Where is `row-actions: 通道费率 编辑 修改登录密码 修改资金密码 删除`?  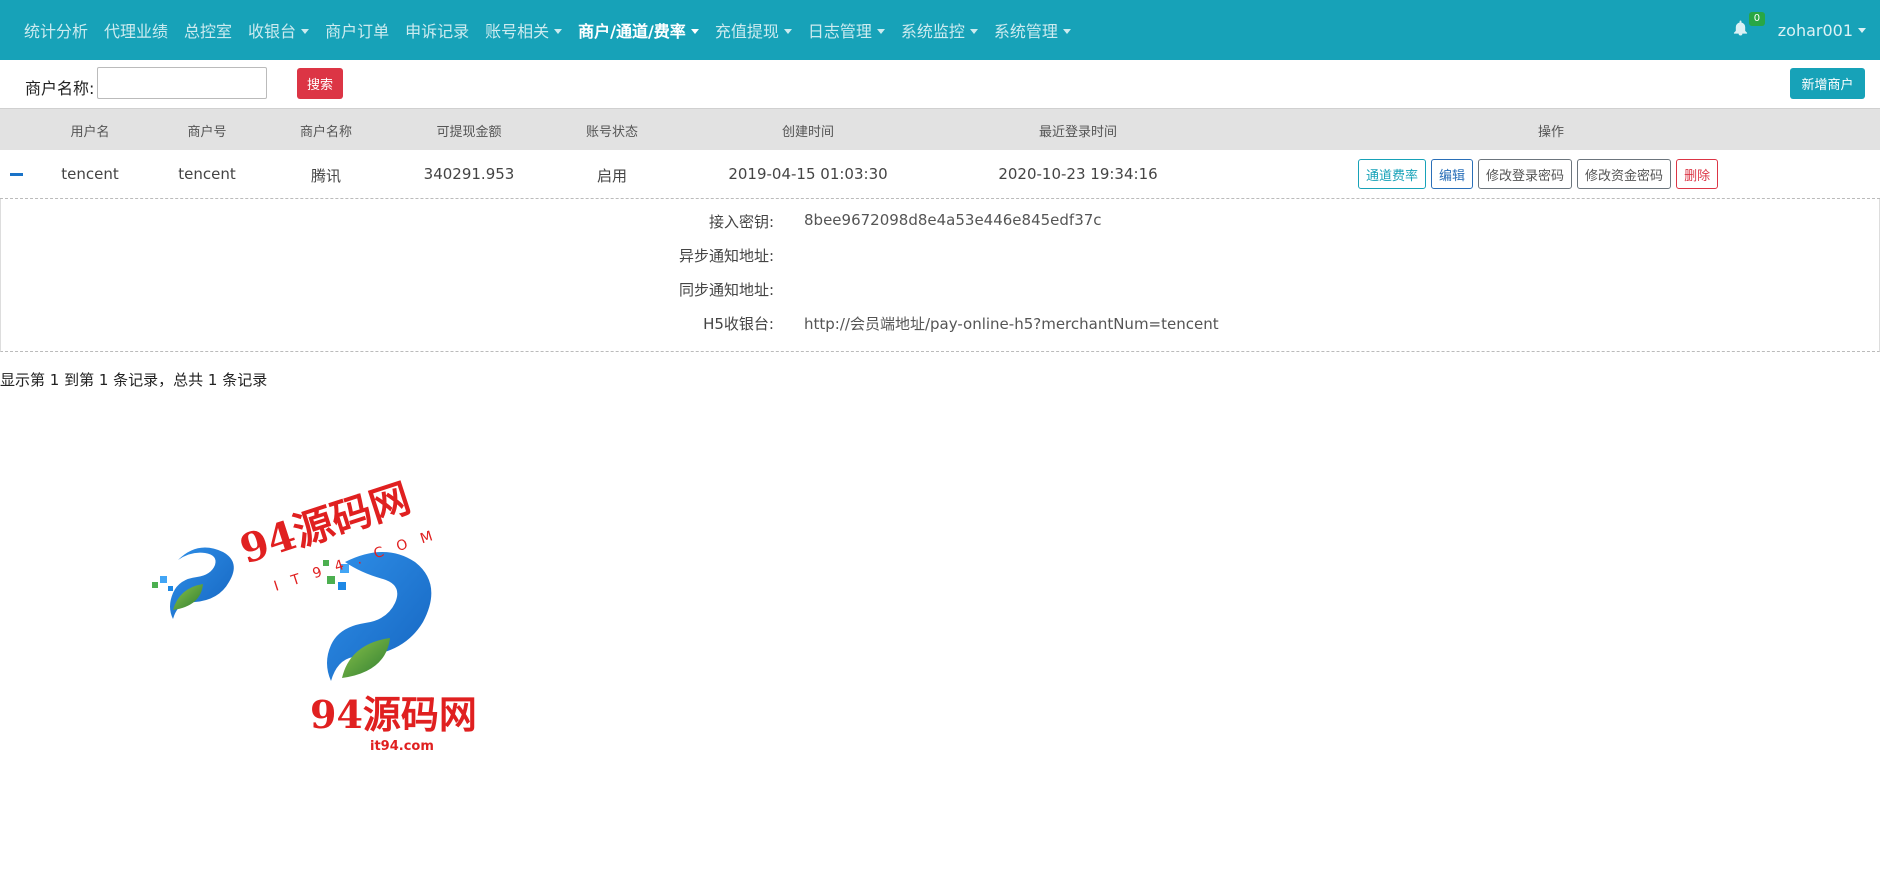
row-actions: 通道费率 编辑 修改登录密码 修改资金密码 删除 is located at coordinates (1538, 174).